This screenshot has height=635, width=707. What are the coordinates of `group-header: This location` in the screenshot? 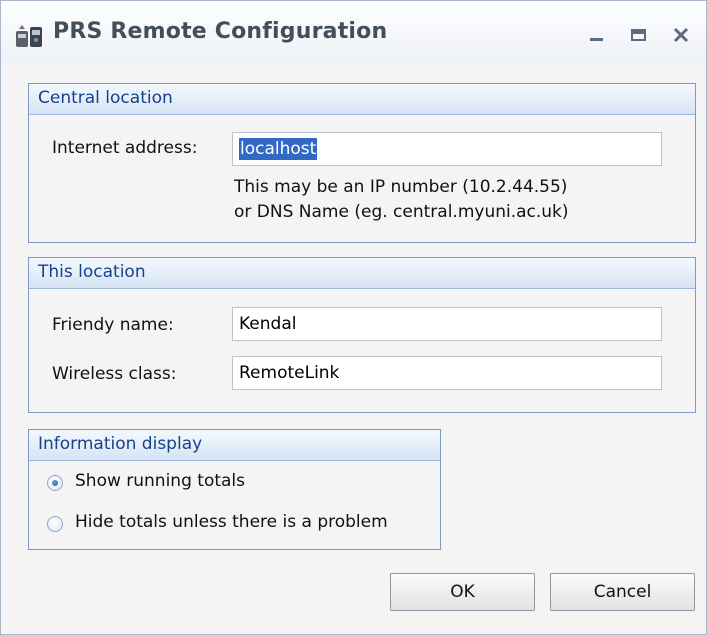 It's located at (362, 273).